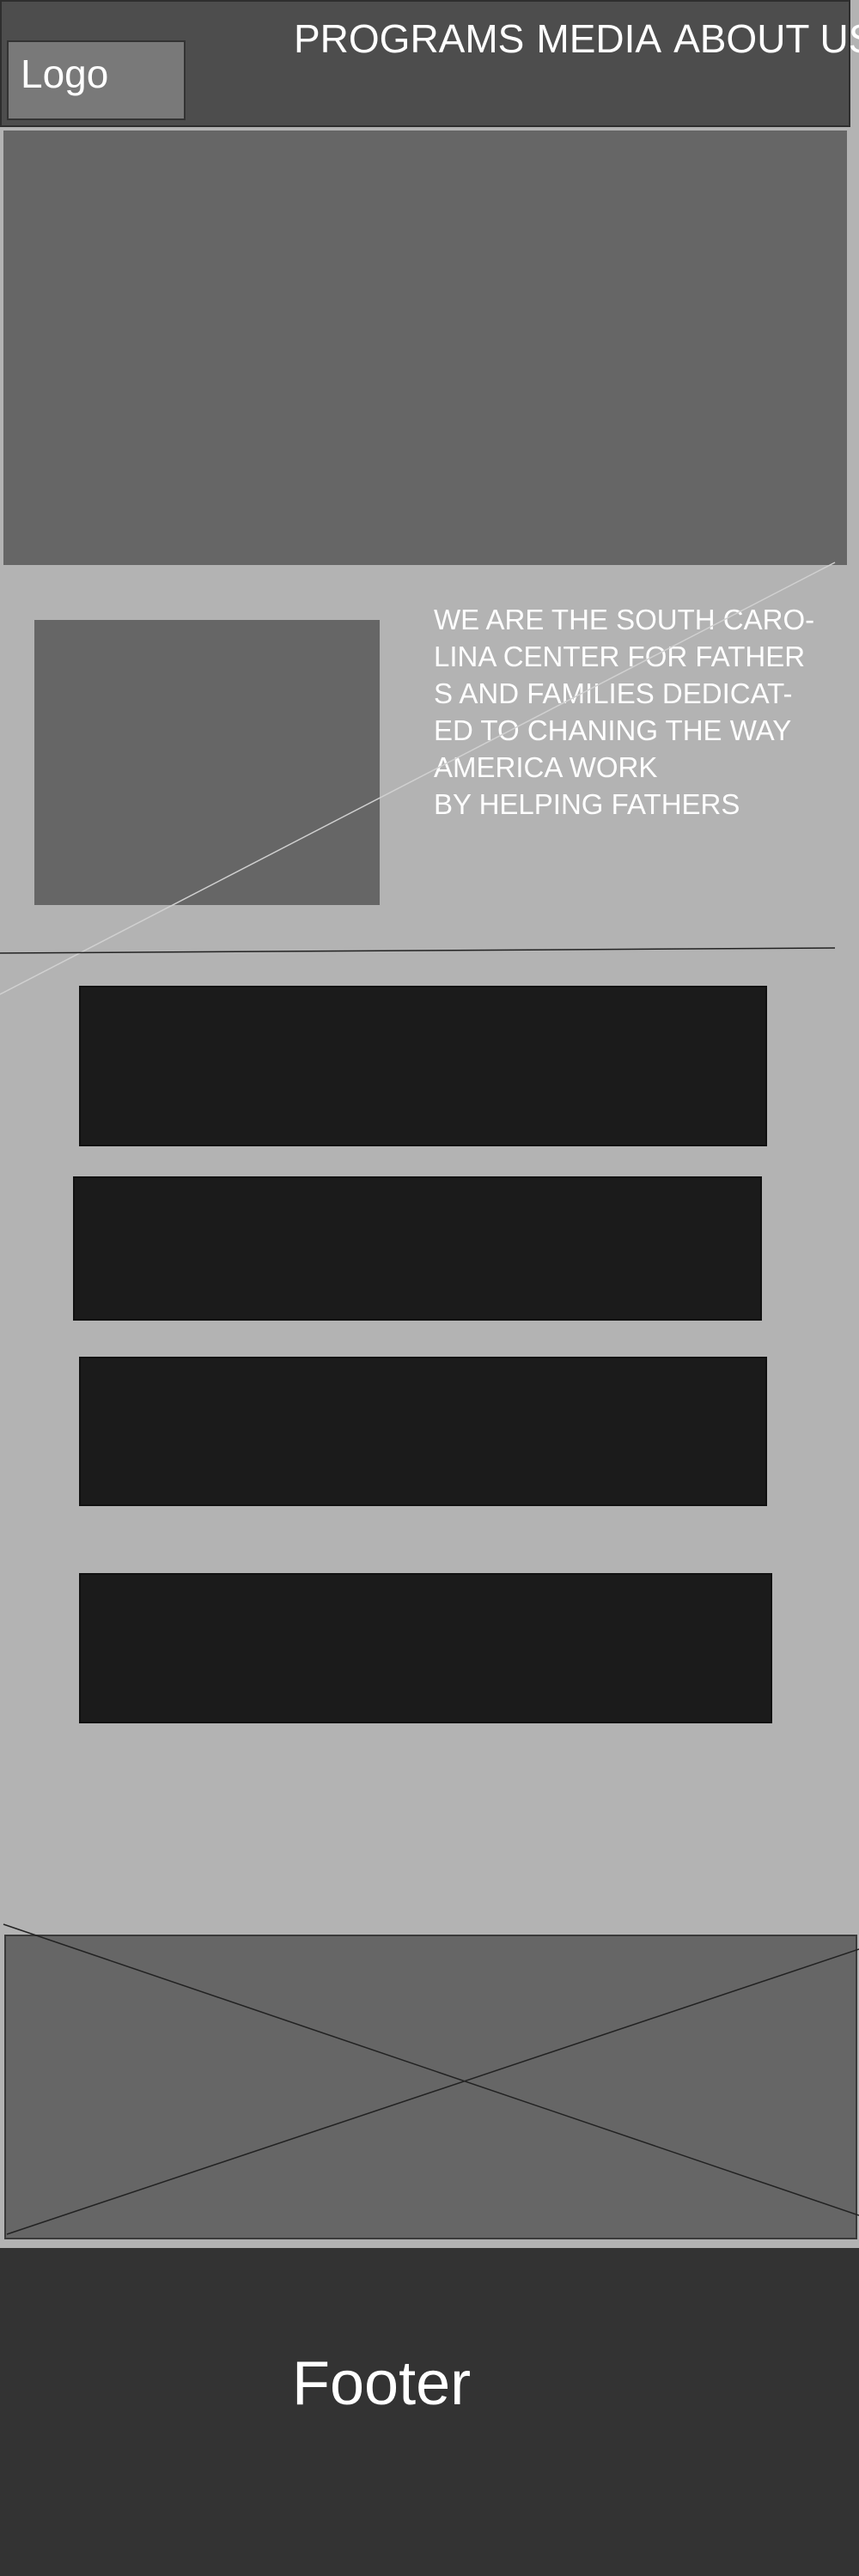 This screenshot has width=859, height=2576. Describe the element at coordinates (65, 74) in the screenshot. I see `logo-label: Logo` at that location.